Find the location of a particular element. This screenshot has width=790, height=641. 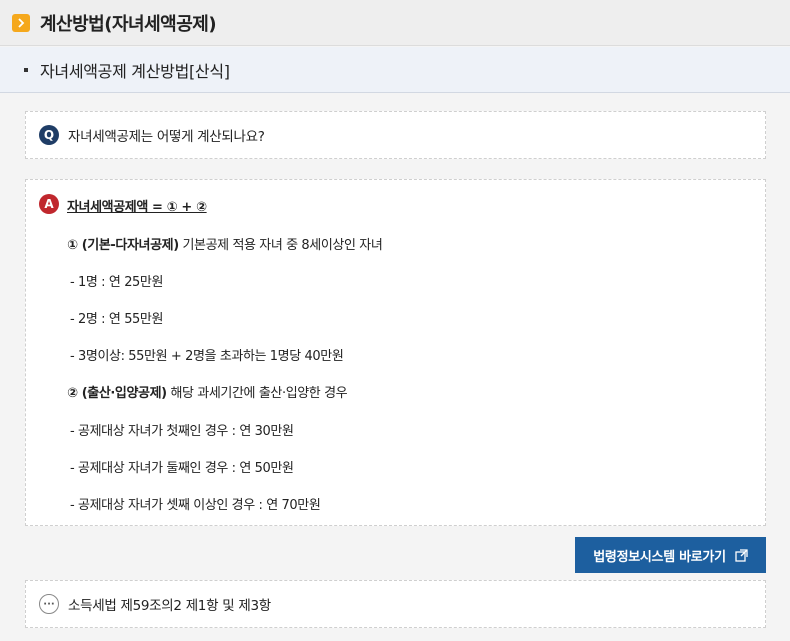

item2-title: ② (출산·입양공제) is located at coordinates (117, 393).